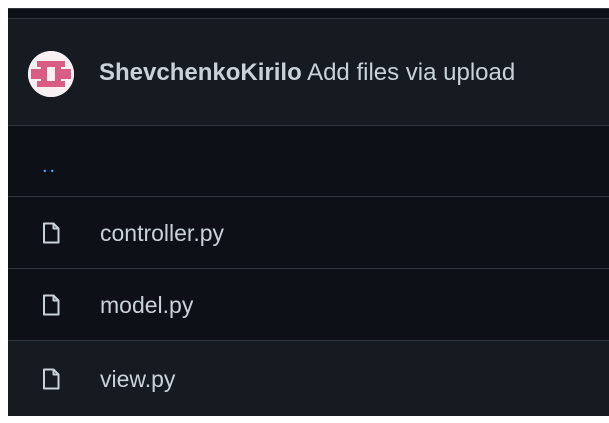 This screenshot has width=609, height=423. What do you see at coordinates (200, 72) in the screenshot?
I see `commit-author-link: ShevchenkoKirilo` at bounding box center [200, 72].